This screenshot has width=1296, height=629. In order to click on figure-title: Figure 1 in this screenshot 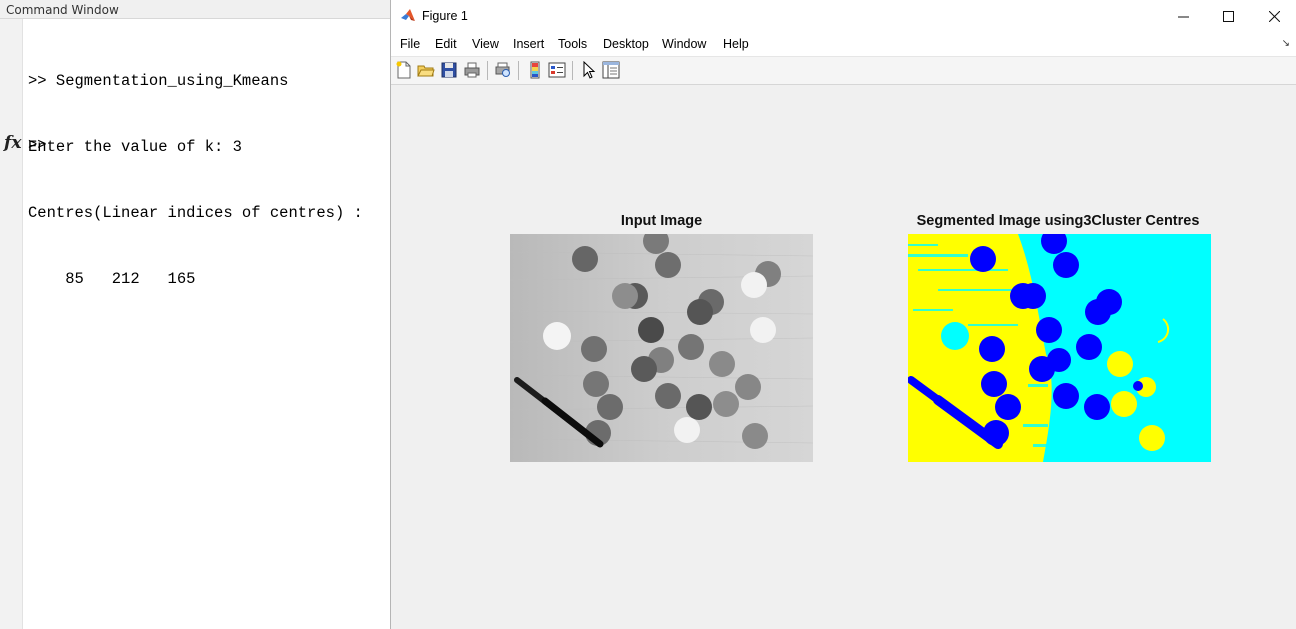, I will do `click(445, 16)`.